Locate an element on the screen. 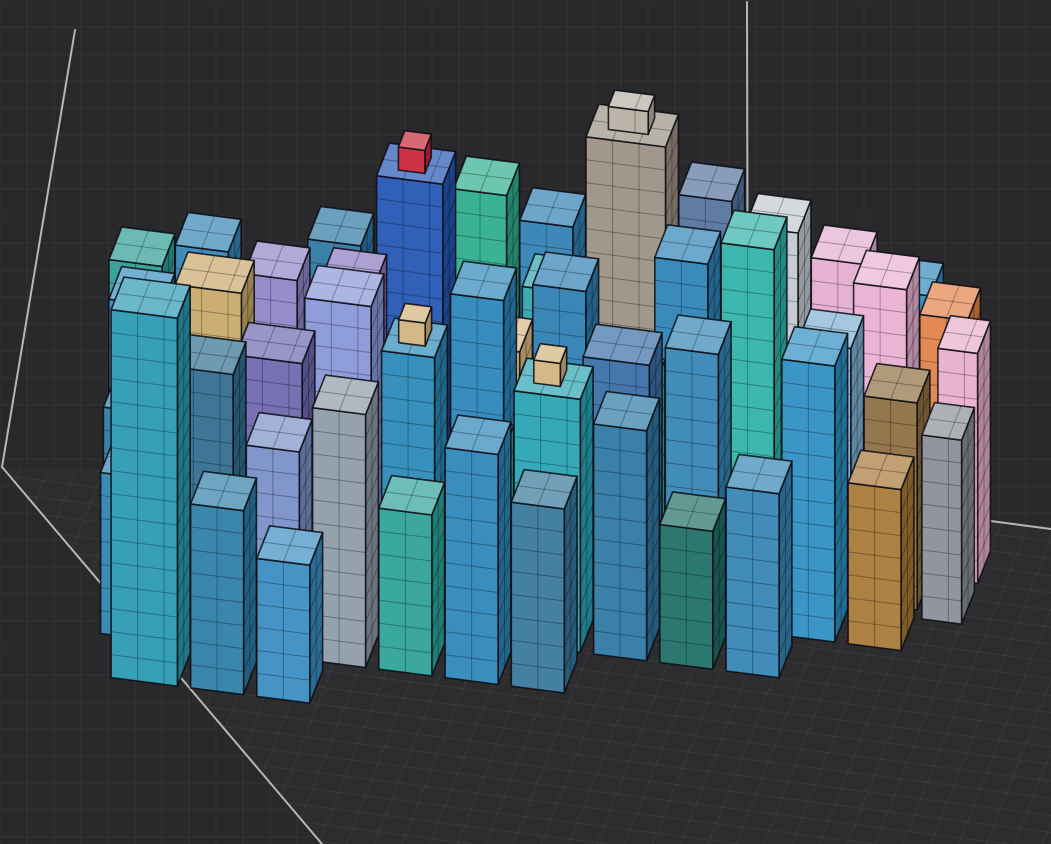  red-accent-cube is located at coordinates (415, 152).